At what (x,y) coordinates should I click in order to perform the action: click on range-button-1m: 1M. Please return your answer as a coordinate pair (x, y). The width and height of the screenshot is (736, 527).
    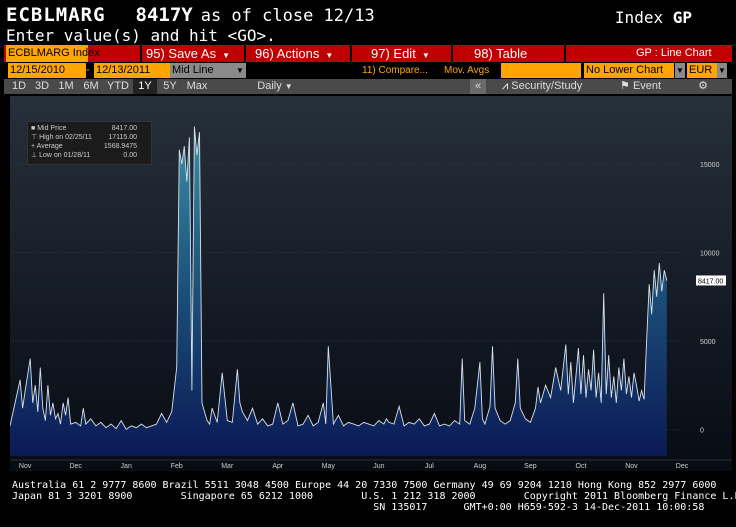
    Looking at the image, I should click on (66, 86).